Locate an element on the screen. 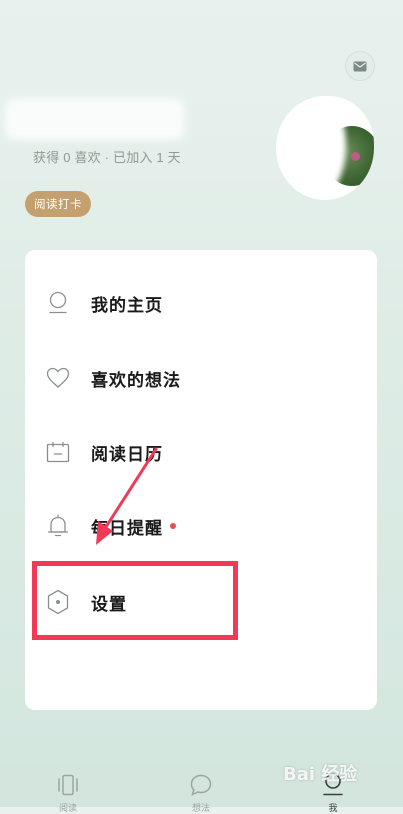 The image size is (403, 814). cards-icon is located at coordinates (68, 785).